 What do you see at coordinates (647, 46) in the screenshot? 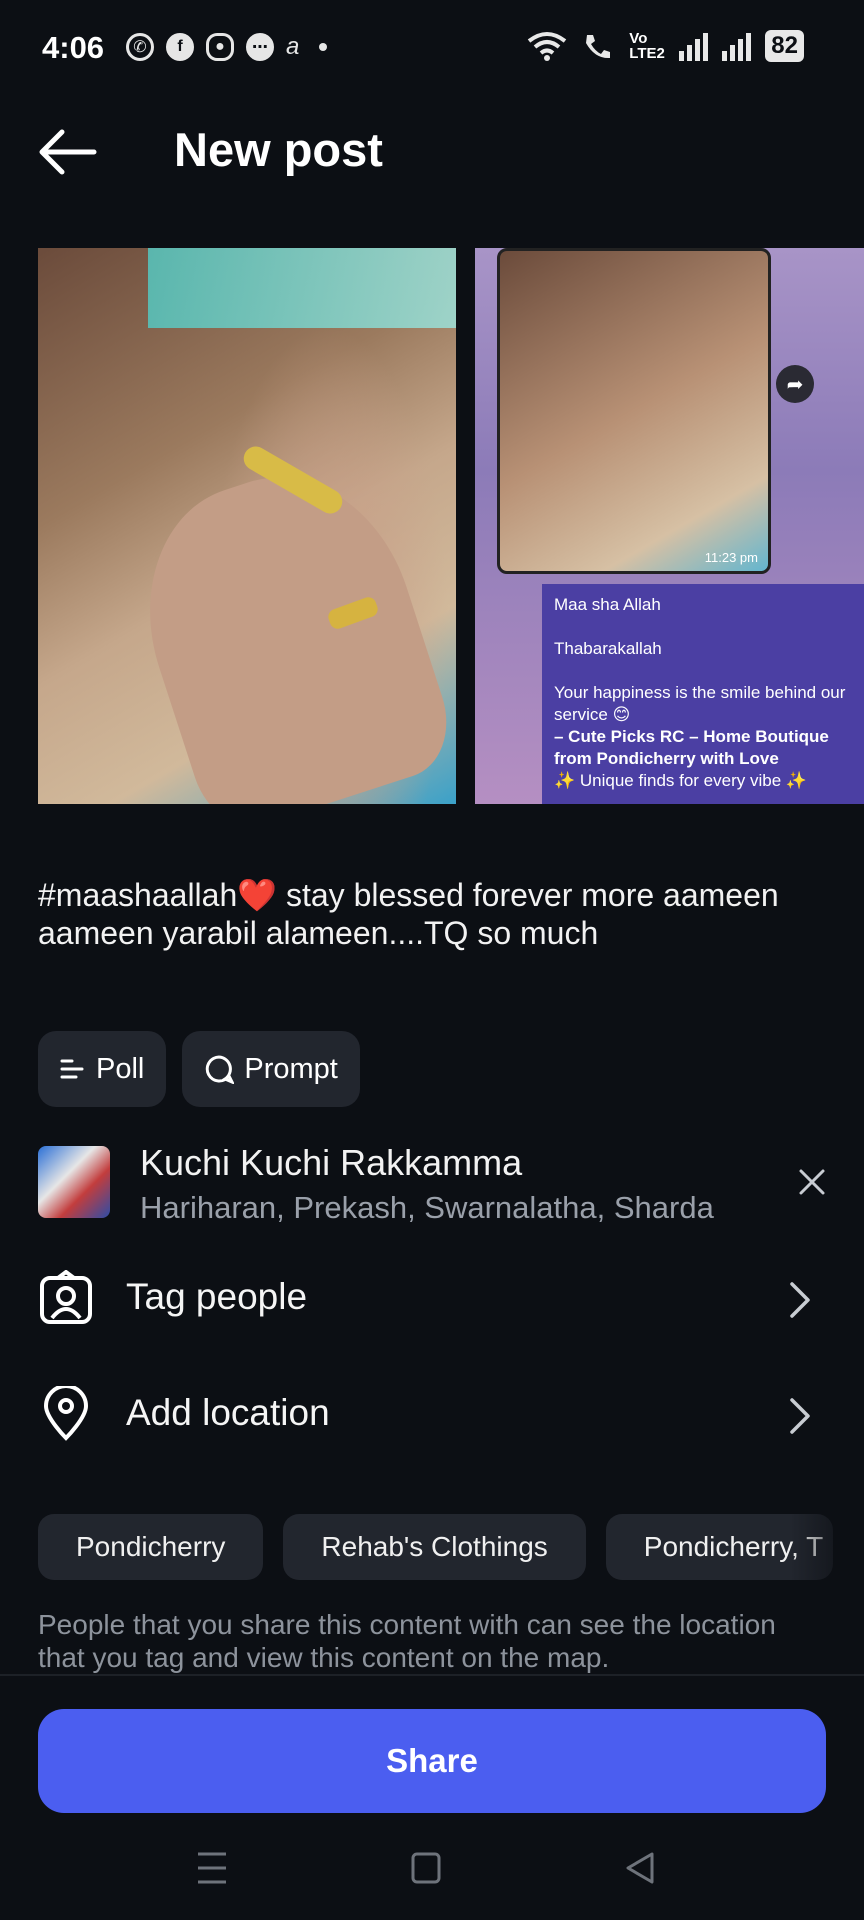
I see `network-type: Vo LTE2` at bounding box center [647, 46].